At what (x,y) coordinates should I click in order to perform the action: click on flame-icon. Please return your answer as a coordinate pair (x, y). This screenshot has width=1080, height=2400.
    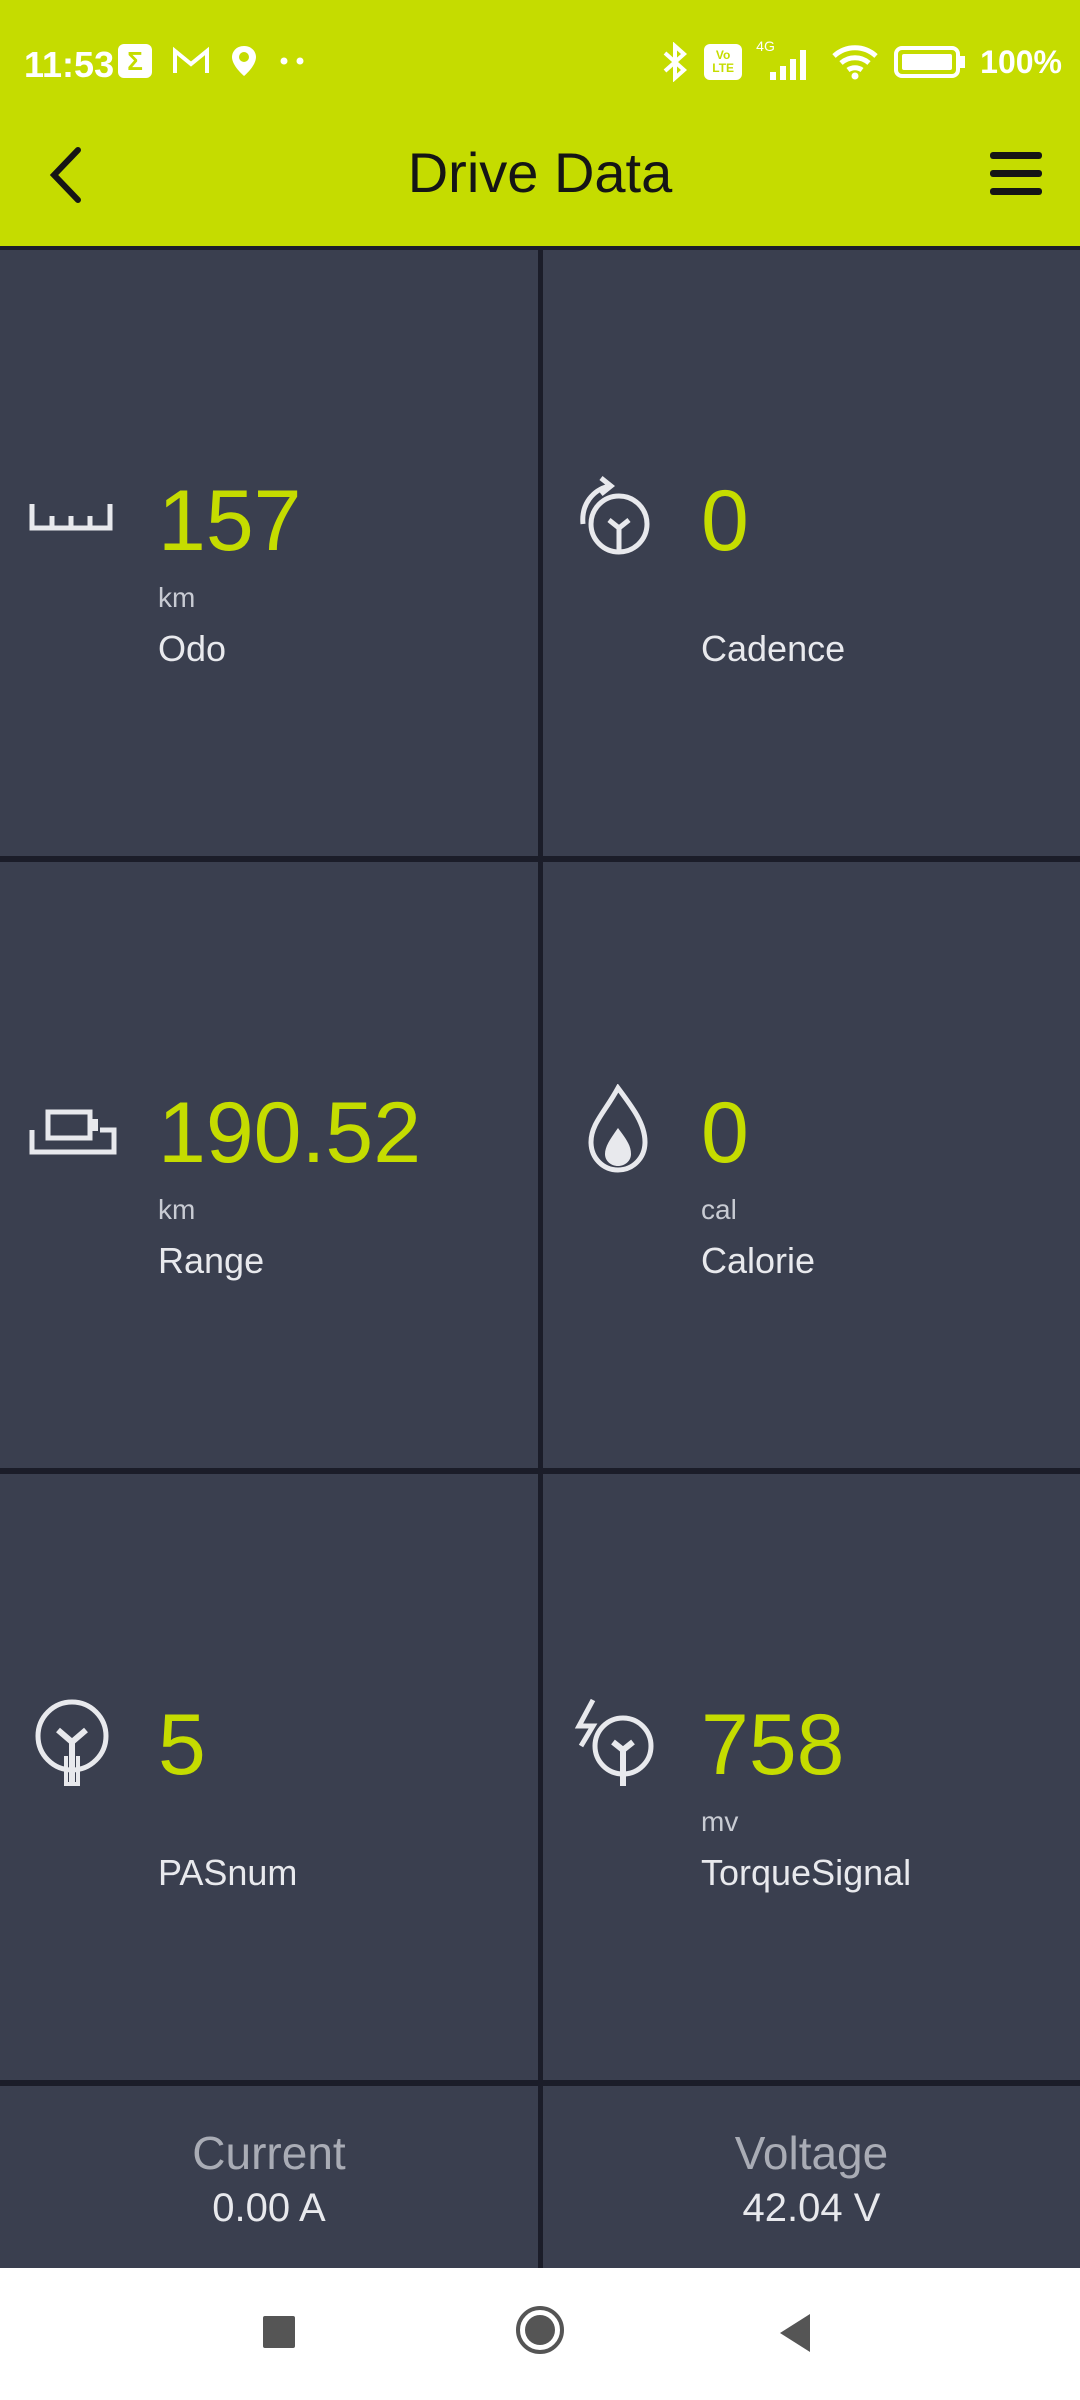
    Looking at the image, I should click on (618, 1128).